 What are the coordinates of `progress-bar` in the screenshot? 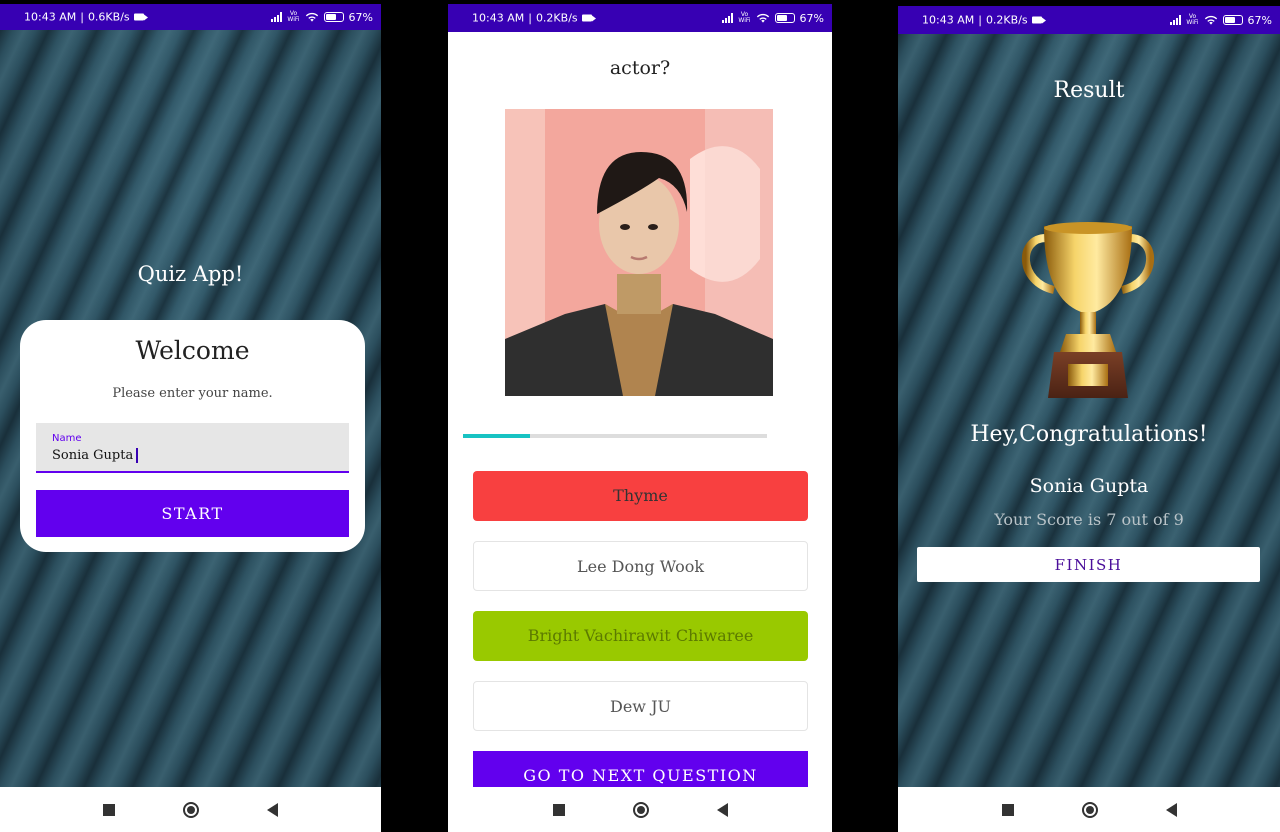 It's located at (615, 436).